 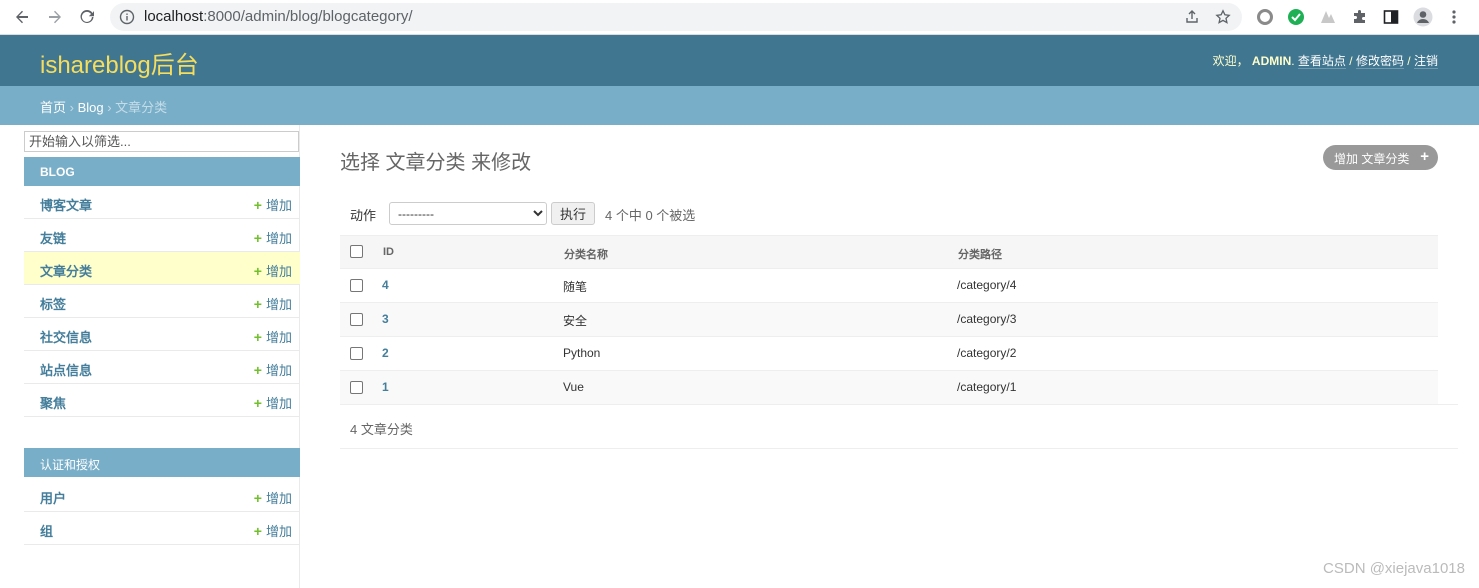 What do you see at coordinates (573, 213) in the screenshot?
I see `run-action-button: 执行` at bounding box center [573, 213].